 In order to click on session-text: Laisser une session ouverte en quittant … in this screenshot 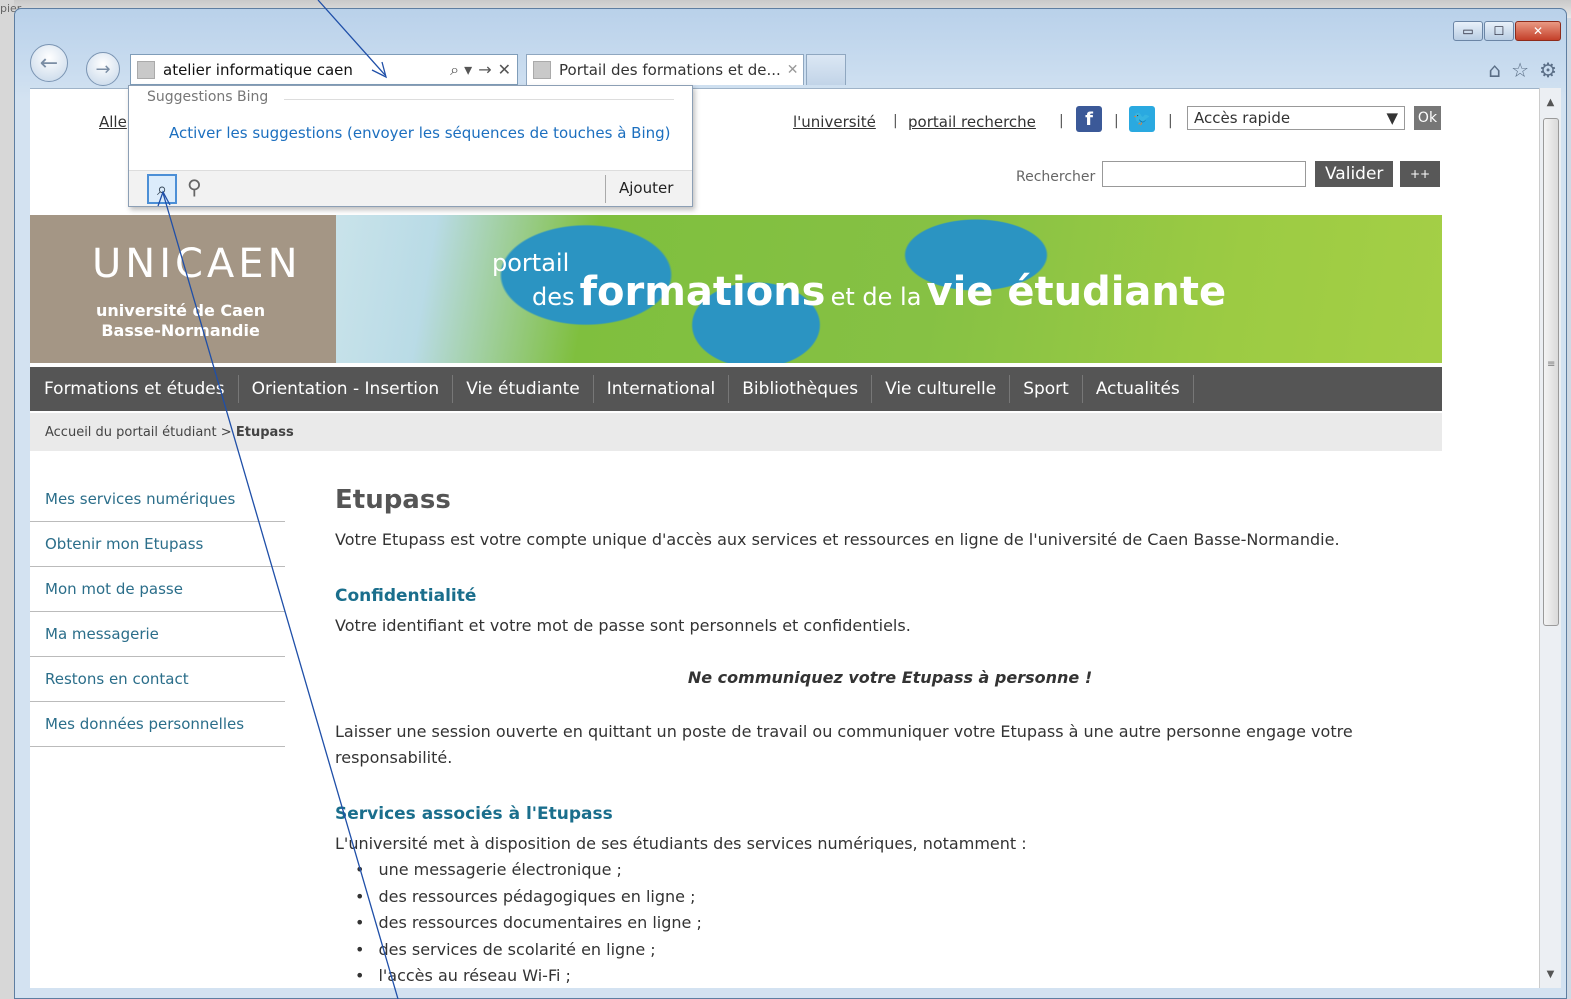, I will do `click(844, 744)`.